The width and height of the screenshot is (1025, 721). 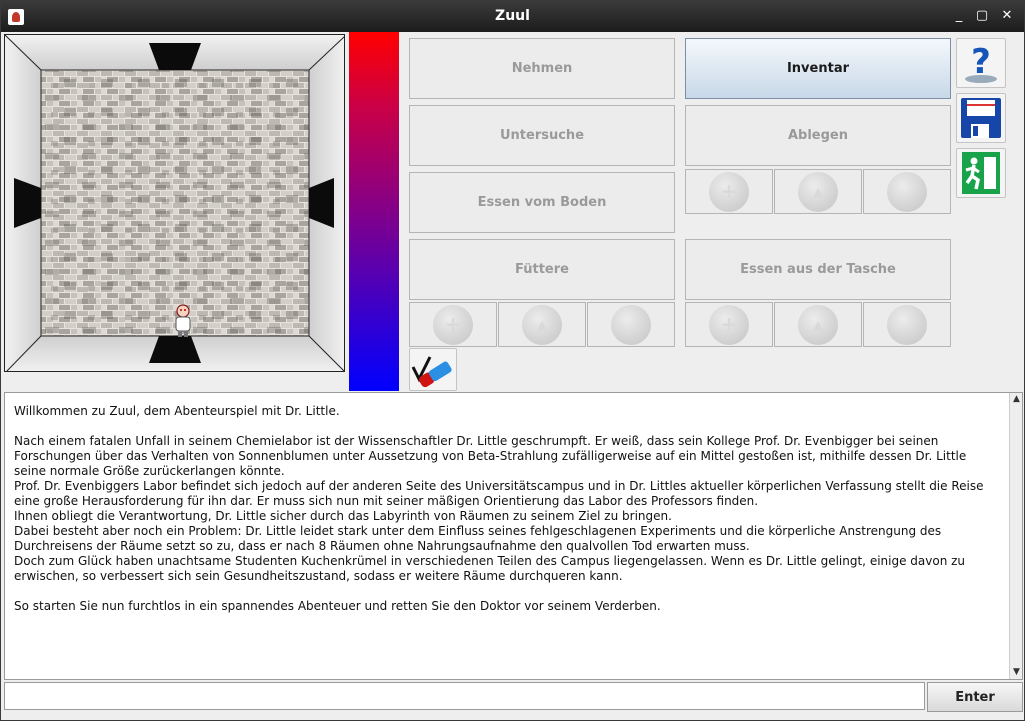 What do you see at coordinates (453, 324) in the screenshot?
I see `feed-slot-1: +` at bounding box center [453, 324].